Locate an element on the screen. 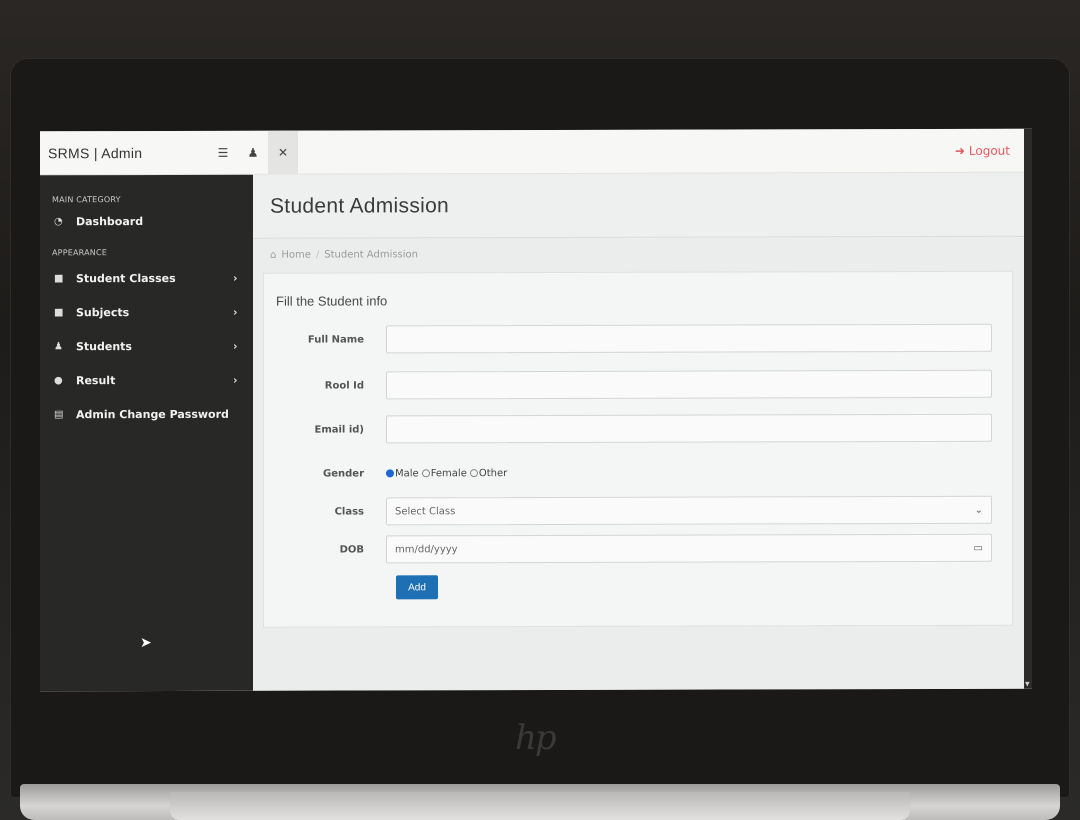 This screenshot has height=820, width=1080. dob-row: DOB mm/dd/yyyy ▭ is located at coordinates (639, 548).